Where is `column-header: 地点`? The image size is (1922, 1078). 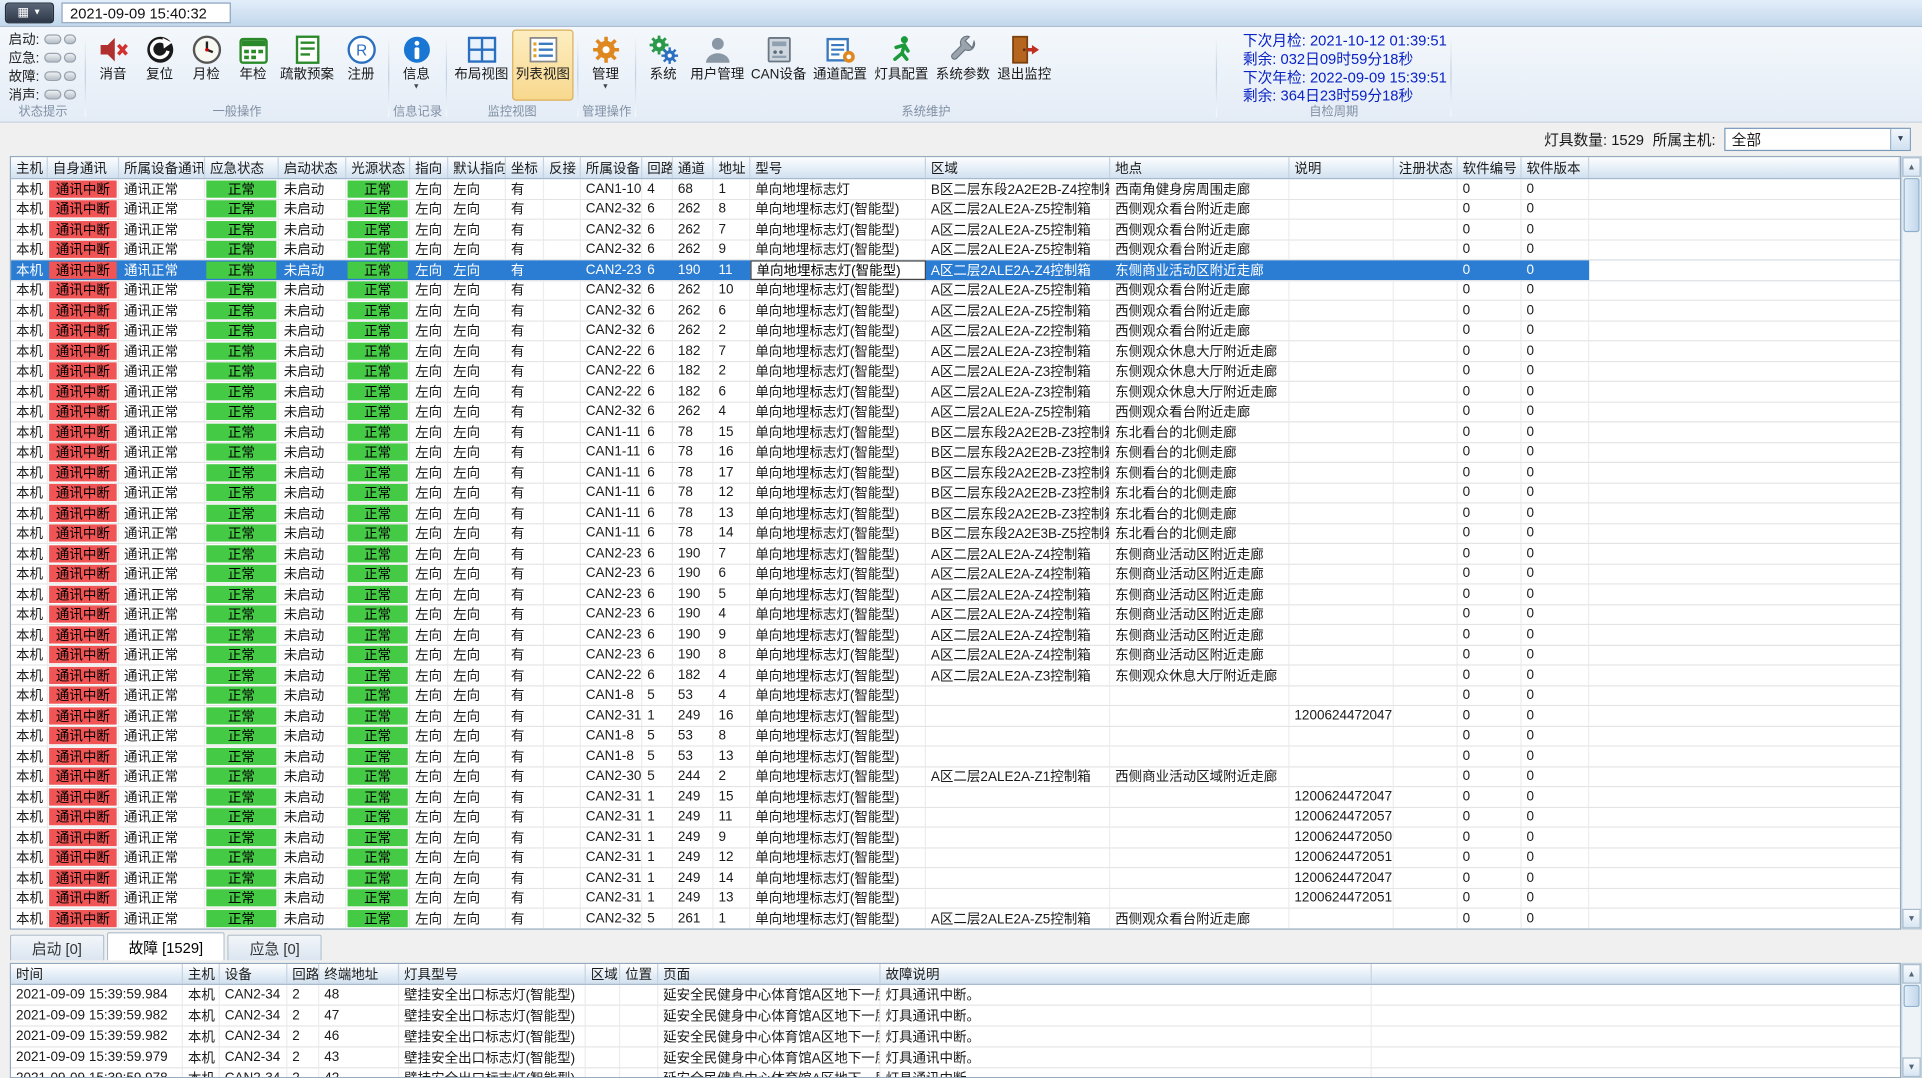 column-header: 地点 is located at coordinates (1200, 168).